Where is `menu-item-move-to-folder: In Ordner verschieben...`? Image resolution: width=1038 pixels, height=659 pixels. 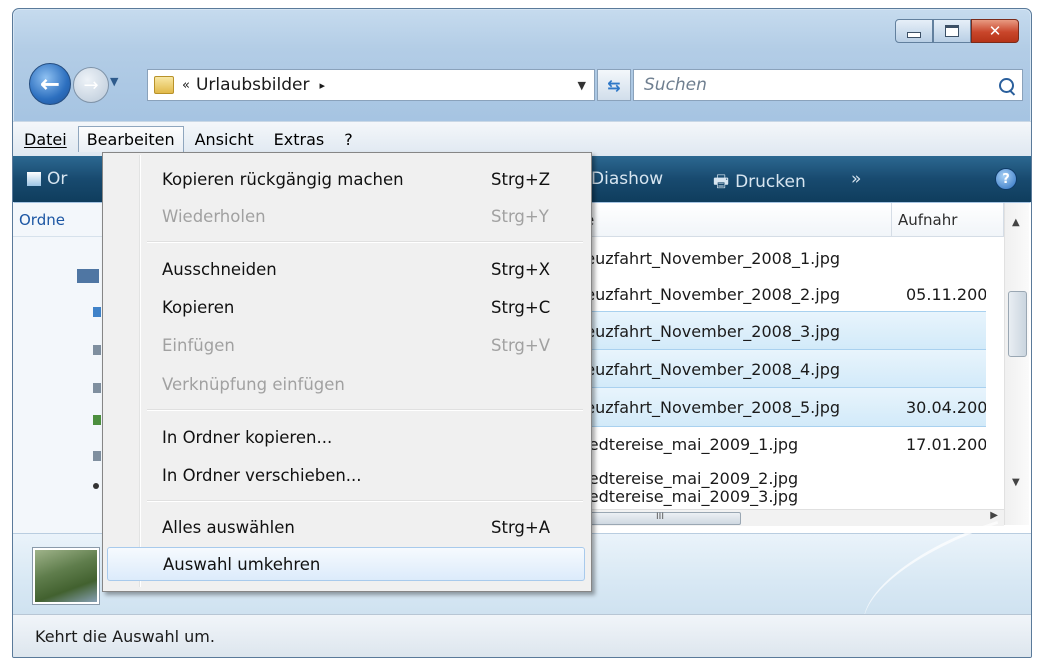 menu-item-move-to-folder: In Ordner verschieben... is located at coordinates (346, 475).